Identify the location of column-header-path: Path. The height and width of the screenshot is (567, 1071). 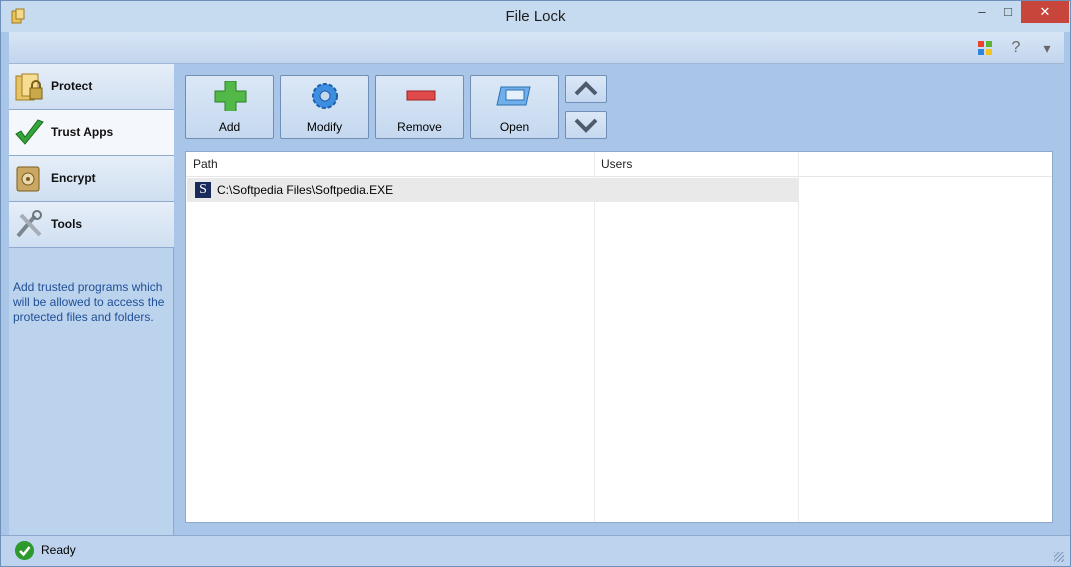
(390, 164).